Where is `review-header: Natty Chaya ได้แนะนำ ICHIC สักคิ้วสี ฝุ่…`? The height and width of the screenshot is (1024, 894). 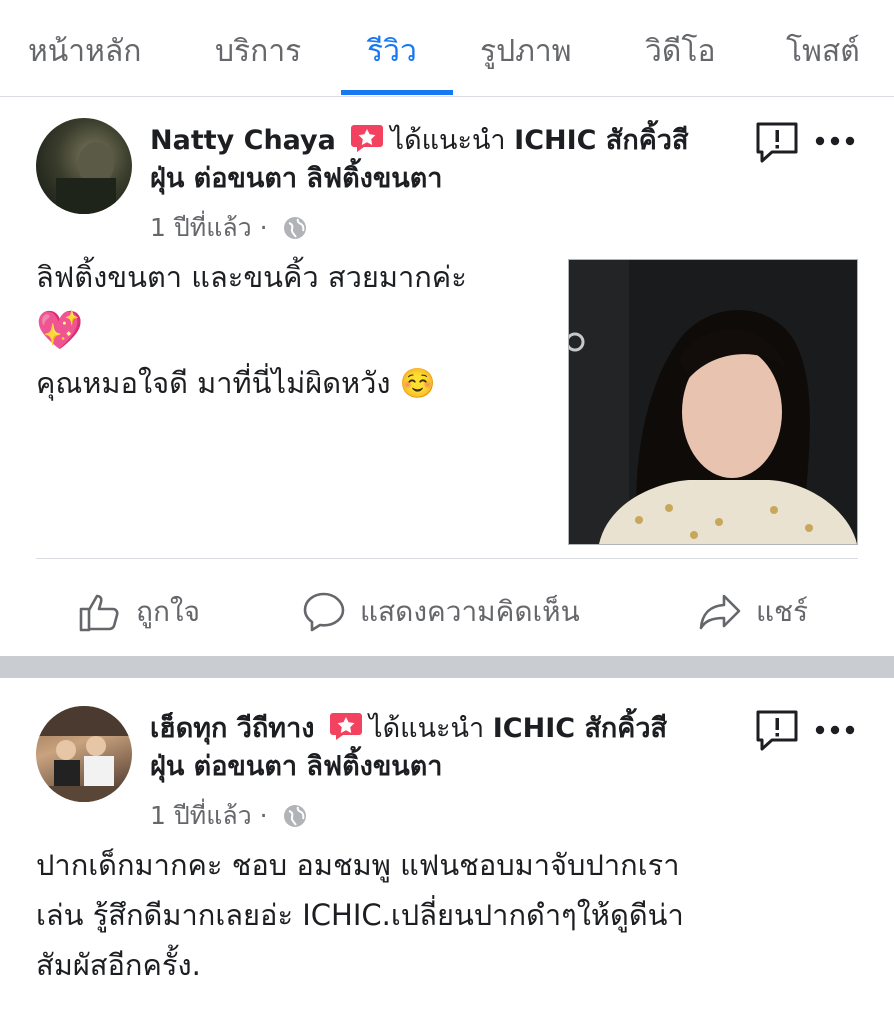
review-header: Natty Chaya ได้แนะนำ ICHIC สักคิ้วสี ฝุ่… is located at coordinates (435, 160).